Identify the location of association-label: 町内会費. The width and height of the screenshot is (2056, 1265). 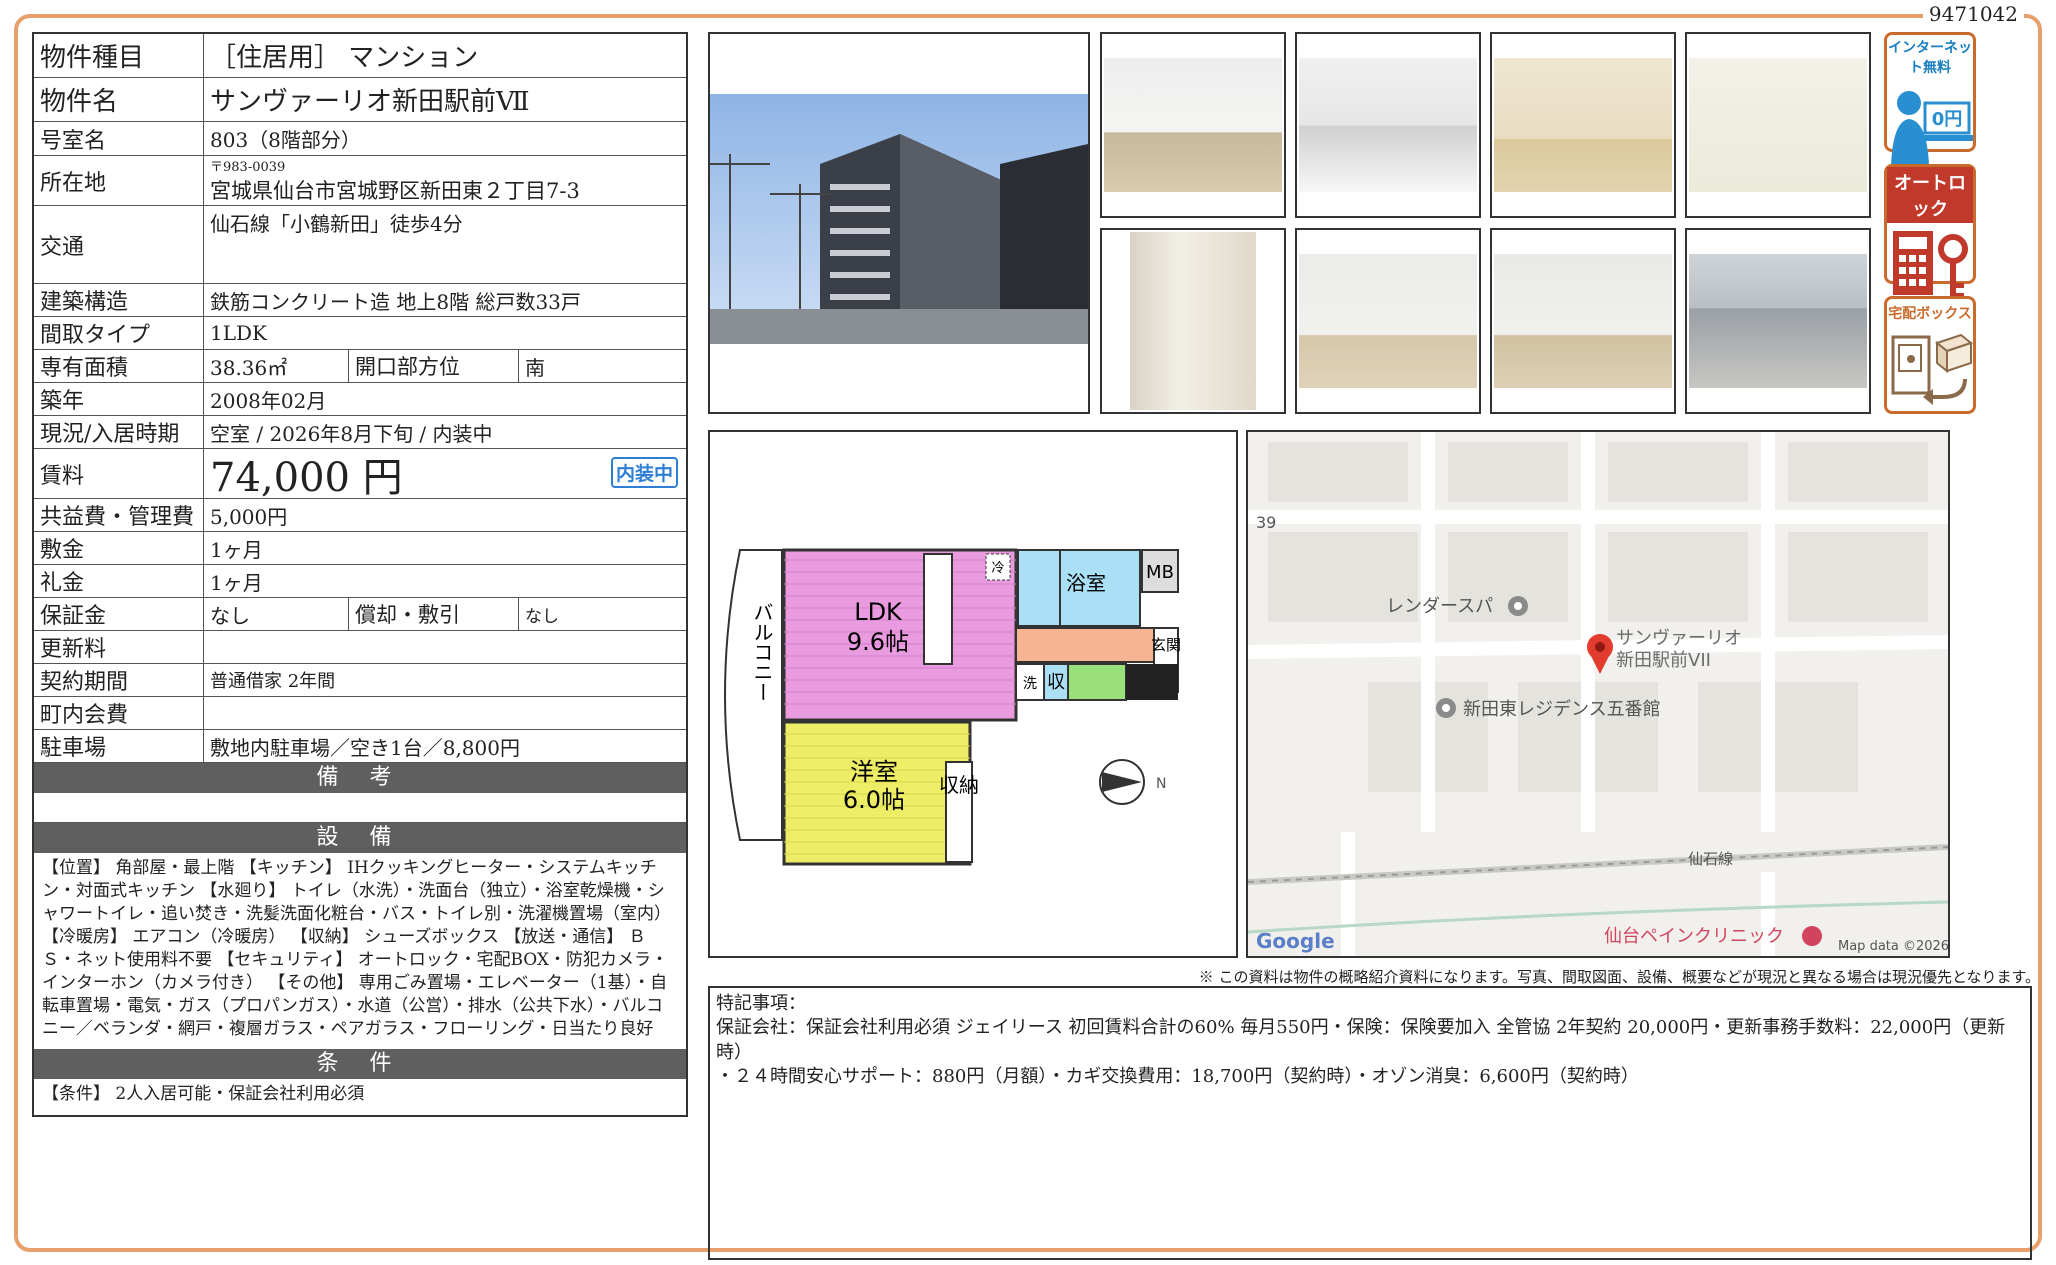
(119, 713).